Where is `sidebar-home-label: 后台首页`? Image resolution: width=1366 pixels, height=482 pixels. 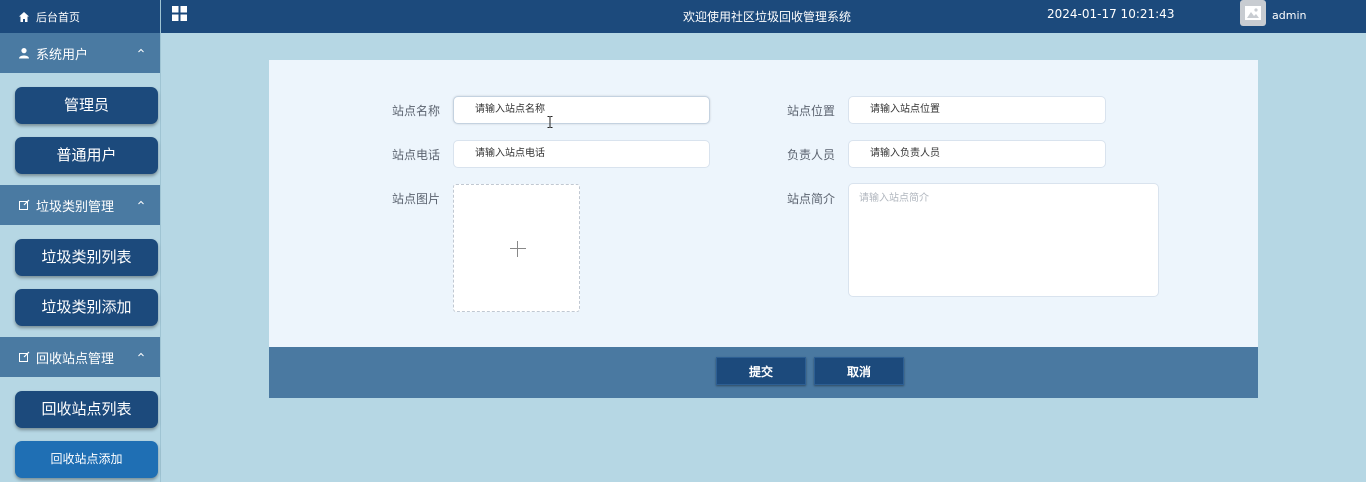
sidebar-home-label: 后台首页 is located at coordinates (58, 17).